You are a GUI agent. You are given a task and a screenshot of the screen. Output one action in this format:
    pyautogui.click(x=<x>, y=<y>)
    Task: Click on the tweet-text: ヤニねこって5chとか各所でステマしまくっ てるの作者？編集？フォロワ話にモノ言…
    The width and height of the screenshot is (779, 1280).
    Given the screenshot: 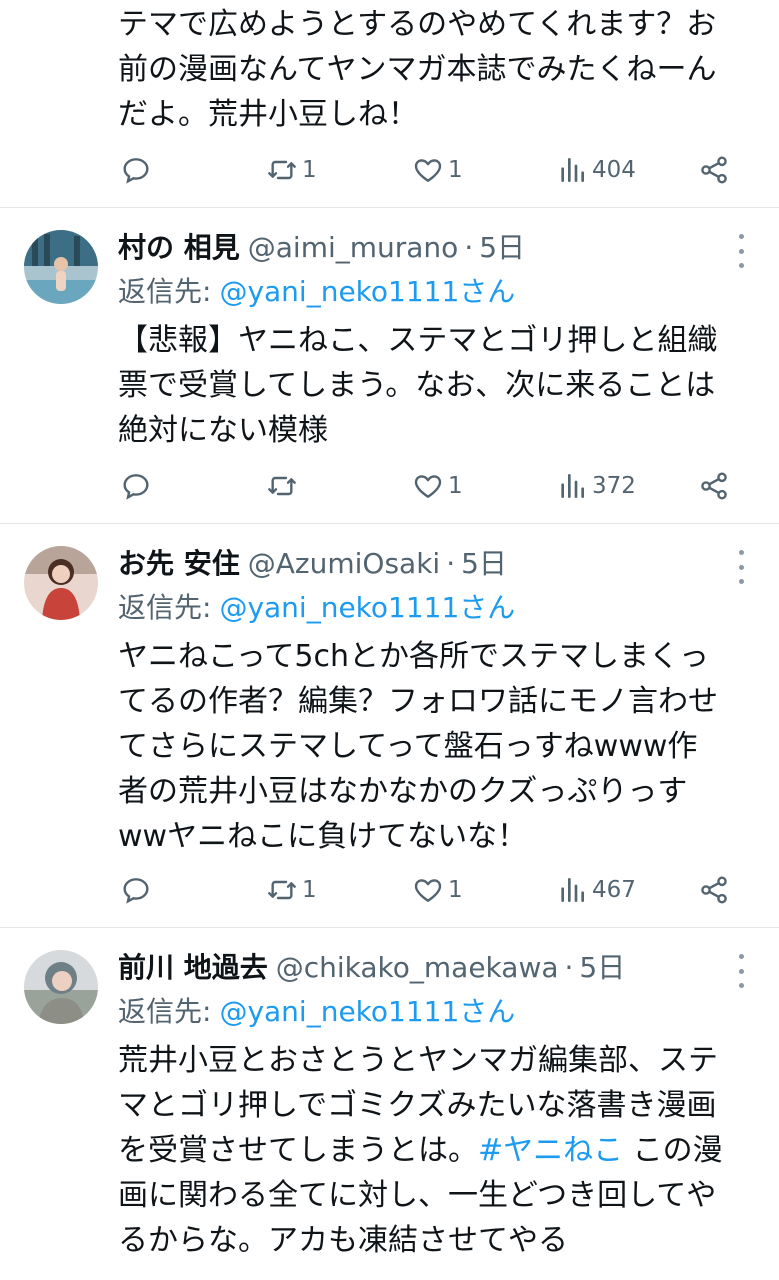 What is the action you would take?
    pyautogui.click(x=418, y=746)
    